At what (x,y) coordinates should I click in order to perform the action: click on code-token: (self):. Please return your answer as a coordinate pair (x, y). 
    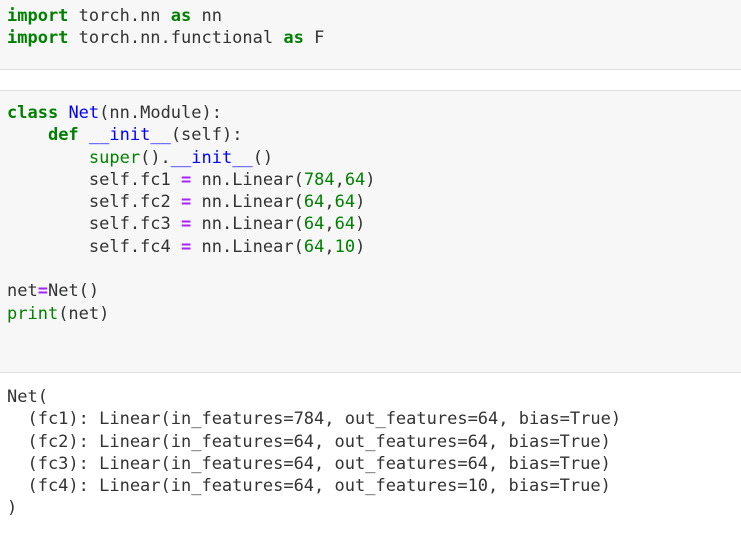
    Looking at the image, I should click on (206, 135).